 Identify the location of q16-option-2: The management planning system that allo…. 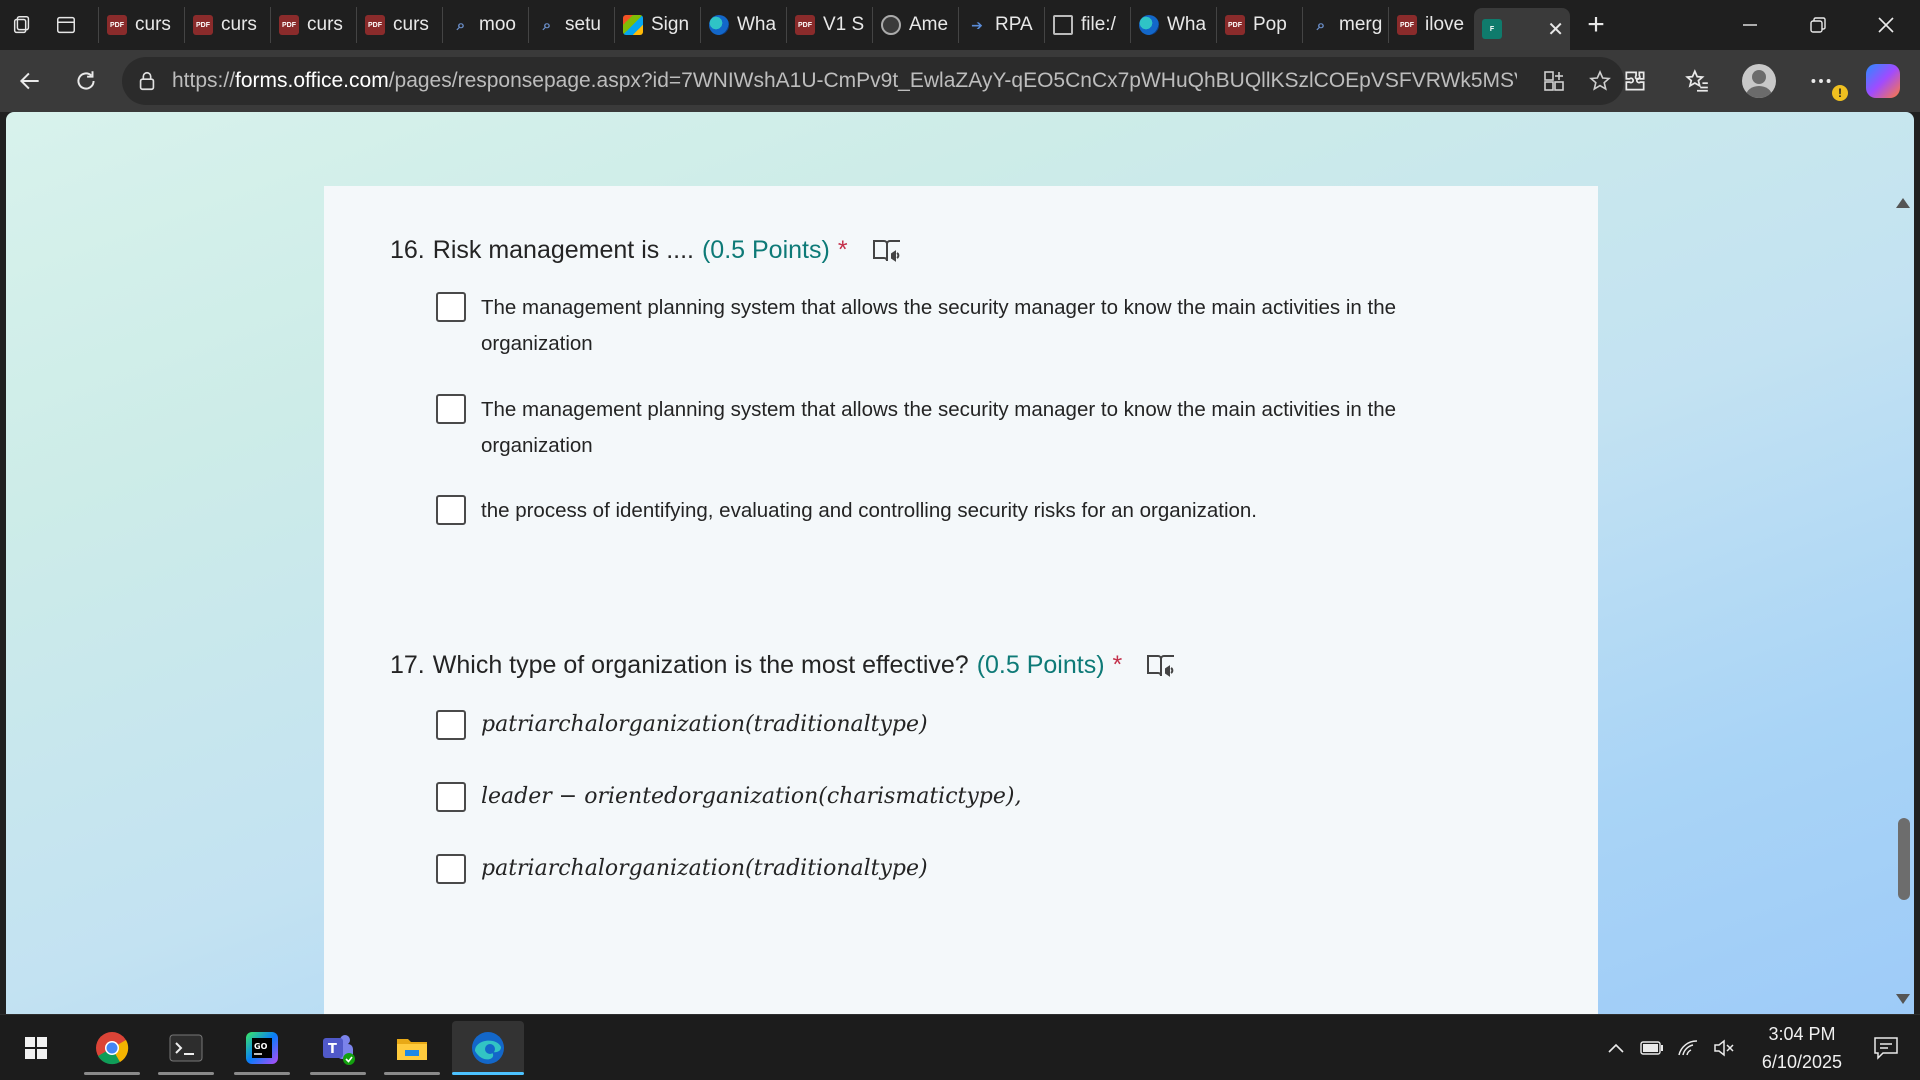
(938, 428).